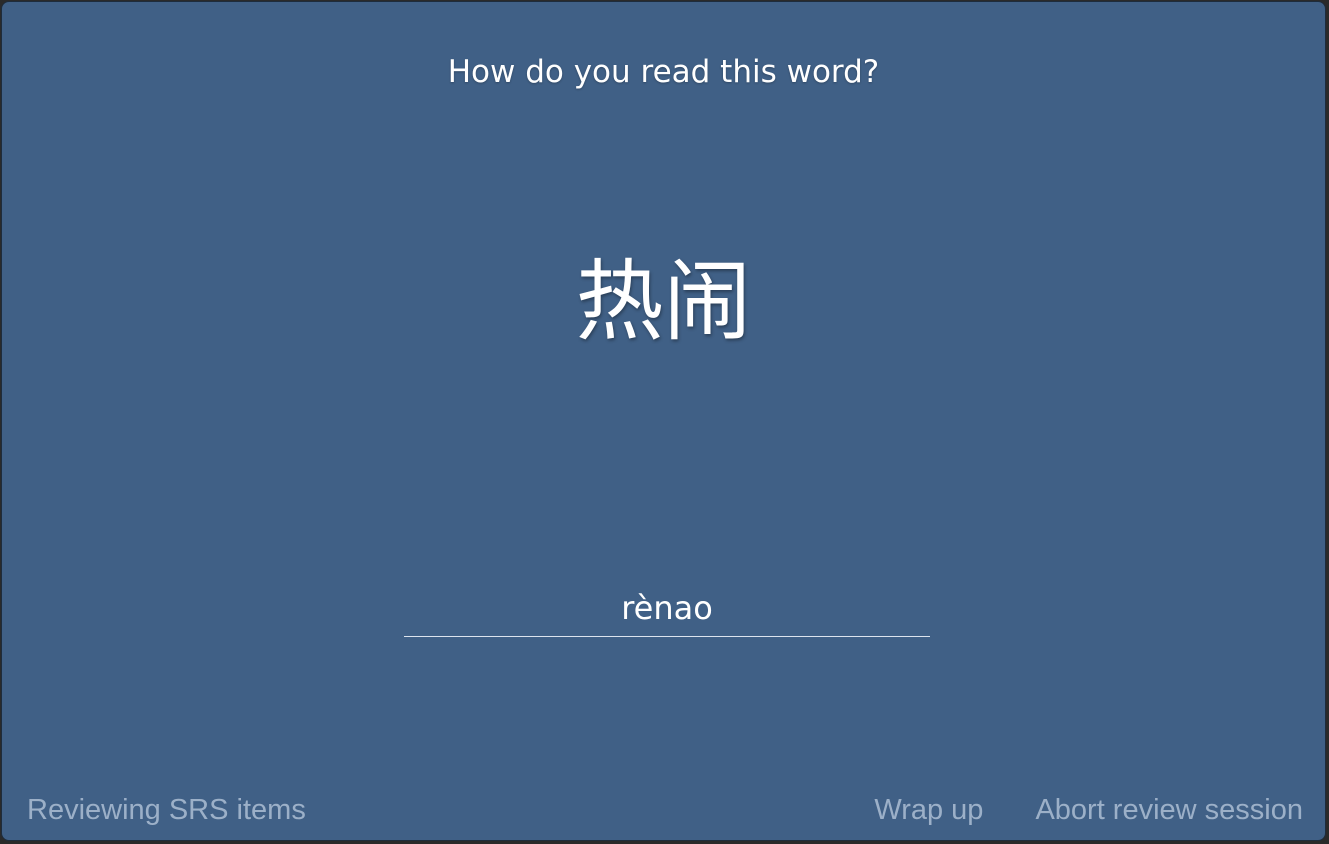  I want to click on footer-actions: Wrap up Abort review session, so click(1088, 810).